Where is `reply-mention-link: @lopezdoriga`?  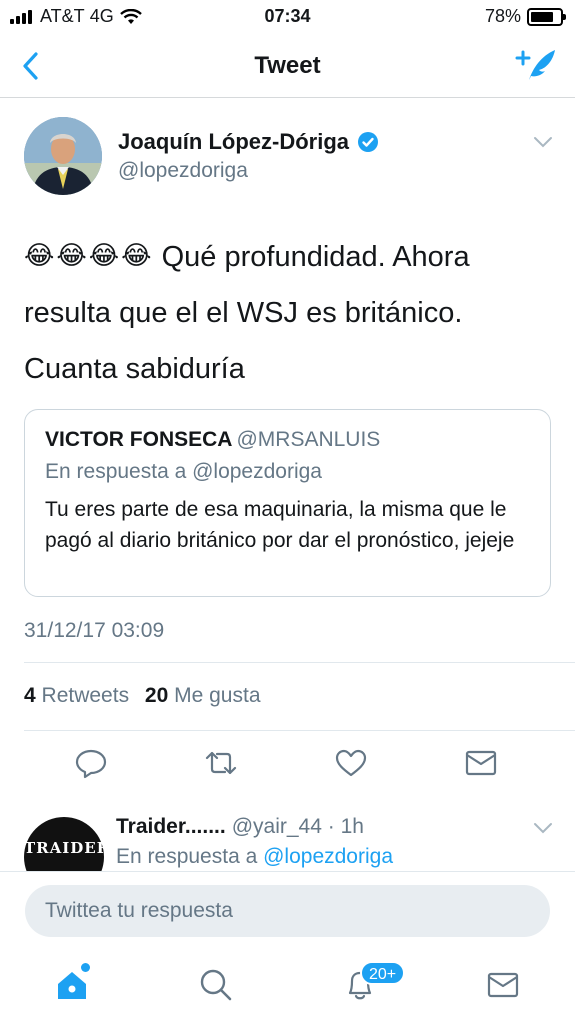
reply-mention-link: @lopezdoriga is located at coordinates (328, 856).